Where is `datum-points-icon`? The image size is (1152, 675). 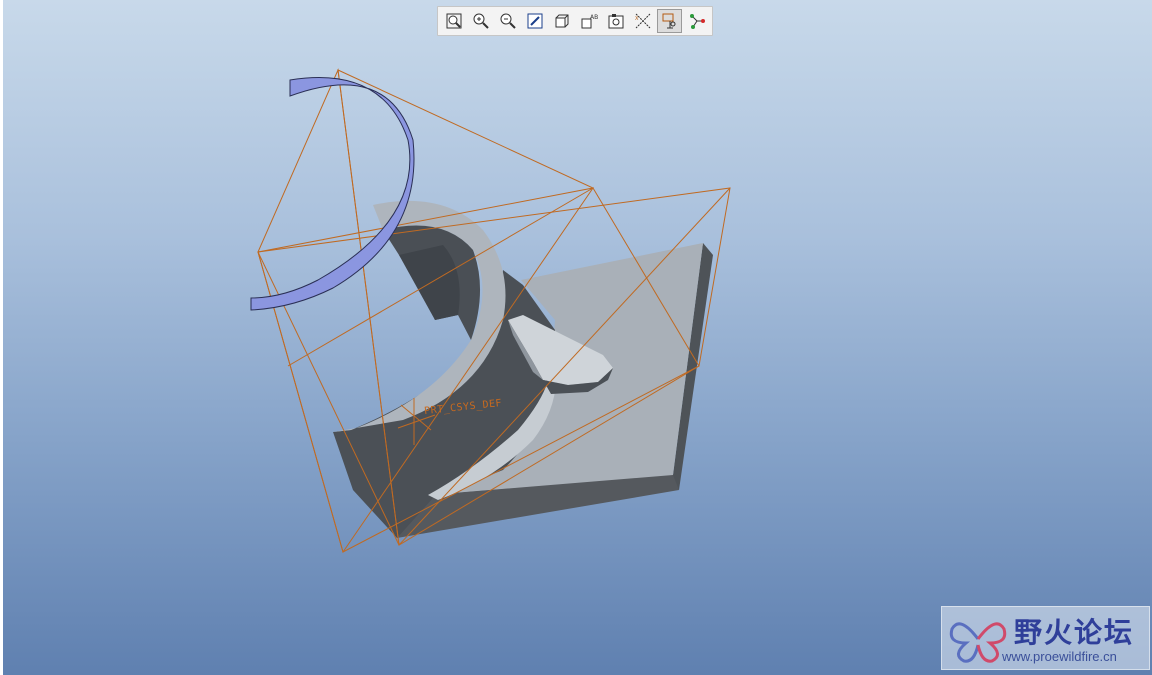
datum-points-icon is located at coordinates (697, 21).